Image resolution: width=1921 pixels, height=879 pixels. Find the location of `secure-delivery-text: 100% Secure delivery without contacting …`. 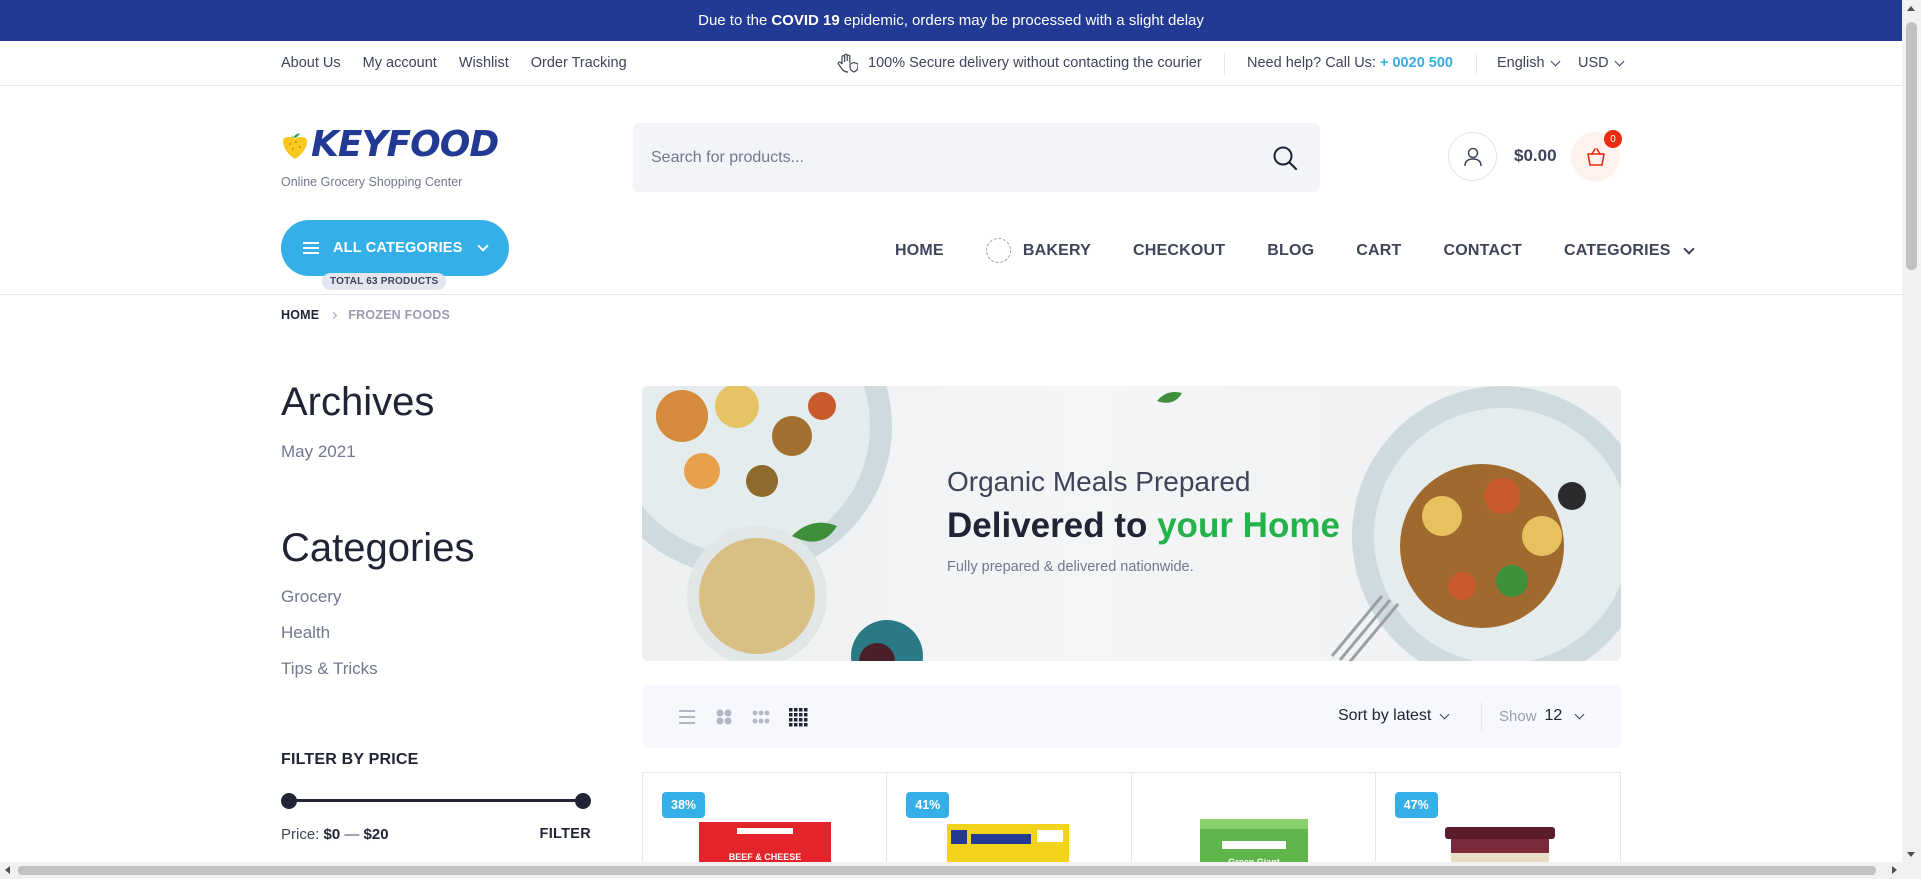

secure-delivery-text: 100% Secure delivery without contacting … is located at coordinates (1035, 63).